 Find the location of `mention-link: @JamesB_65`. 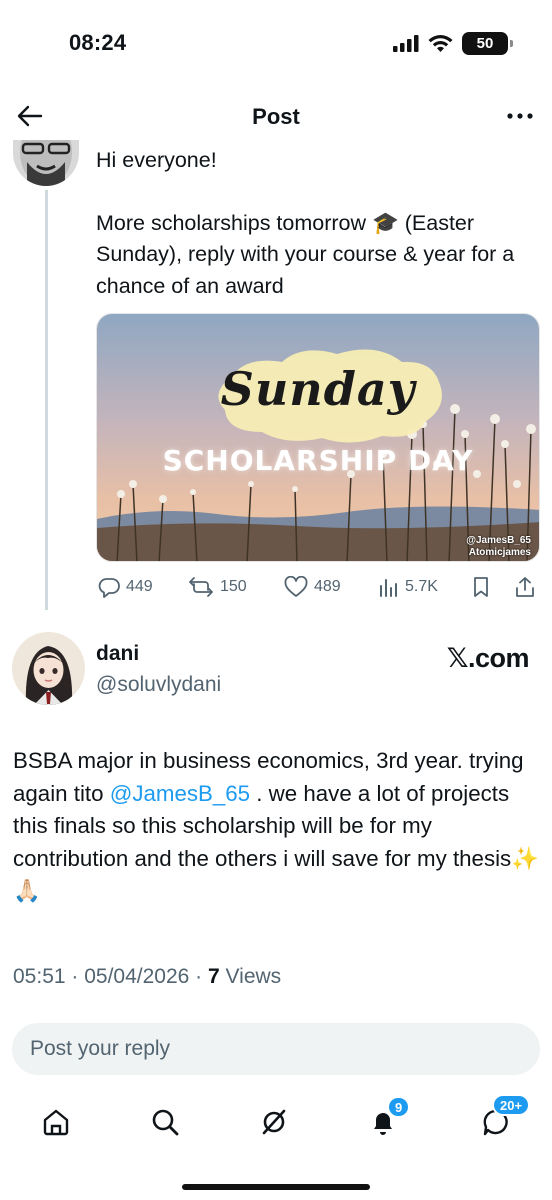

mention-link: @JamesB_65 is located at coordinates (180, 793).